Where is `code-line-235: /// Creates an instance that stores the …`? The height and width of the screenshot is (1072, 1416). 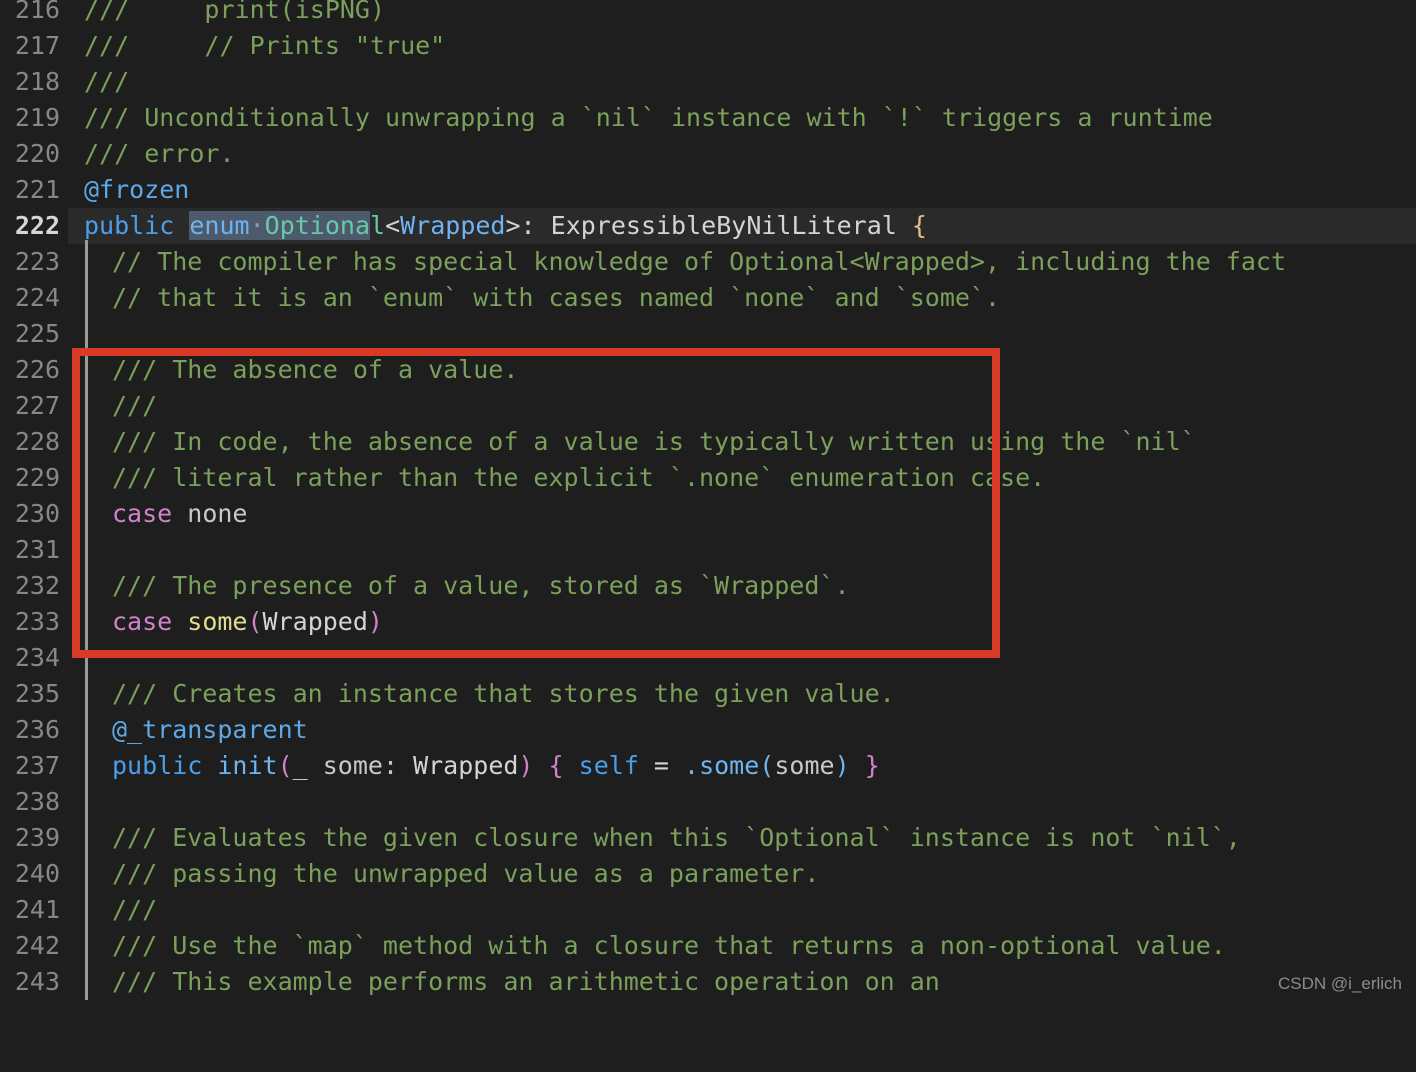 code-line-235: /// Creates an instance that stores the … is located at coordinates (708, 694).